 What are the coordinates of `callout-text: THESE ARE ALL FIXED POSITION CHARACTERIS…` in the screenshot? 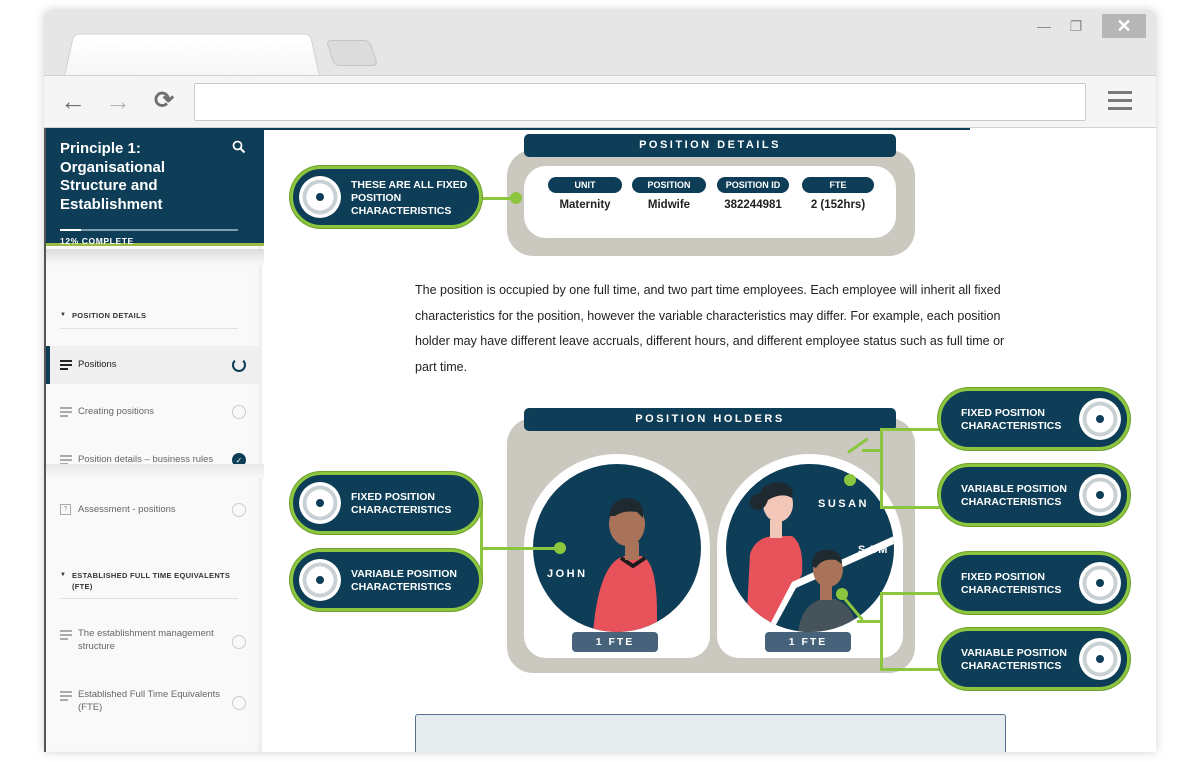 It's located at (409, 198).